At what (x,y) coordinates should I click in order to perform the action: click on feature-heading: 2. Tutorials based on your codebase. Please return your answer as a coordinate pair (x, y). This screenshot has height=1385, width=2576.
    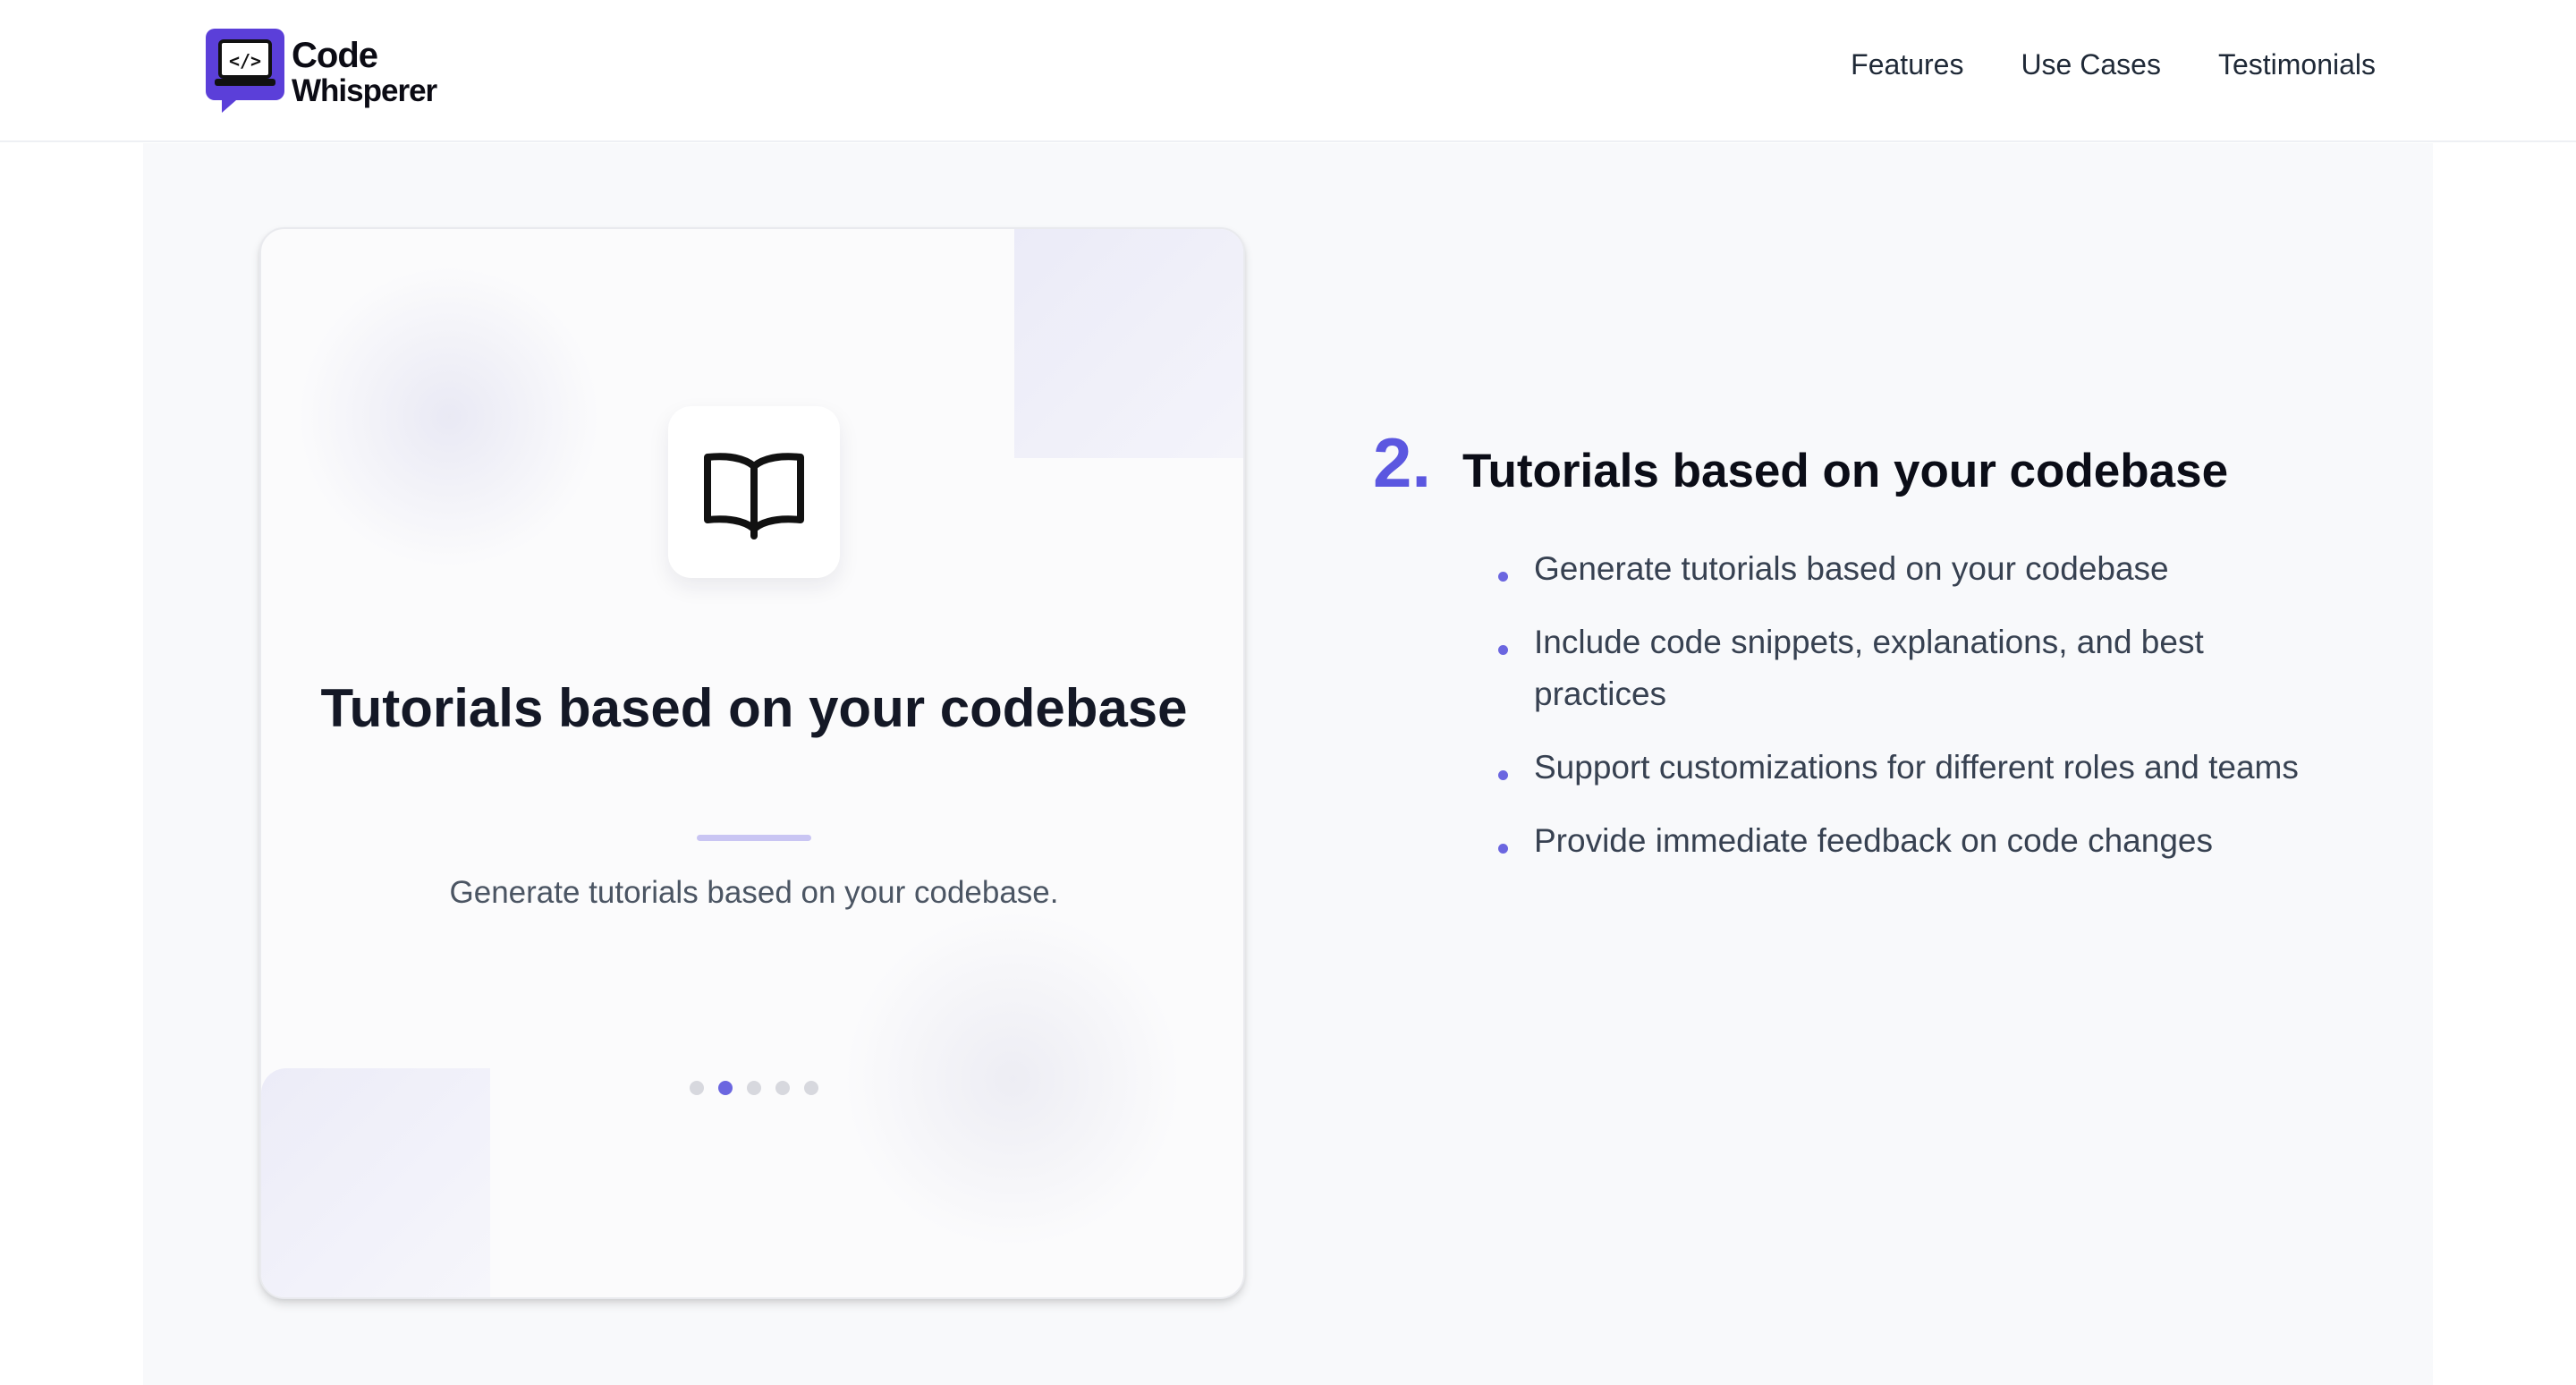
    Looking at the image, I should click on (1865, 463).